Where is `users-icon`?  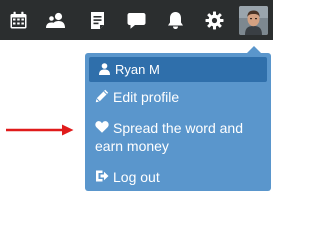 users-icon is located at coordinates (55, 20).